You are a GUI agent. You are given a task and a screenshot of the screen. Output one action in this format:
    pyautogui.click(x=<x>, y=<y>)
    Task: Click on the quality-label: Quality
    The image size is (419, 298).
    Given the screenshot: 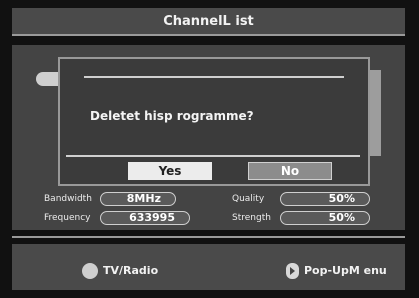 What is the action you would take?
    pyautogui.click(x=248, y=199)
    